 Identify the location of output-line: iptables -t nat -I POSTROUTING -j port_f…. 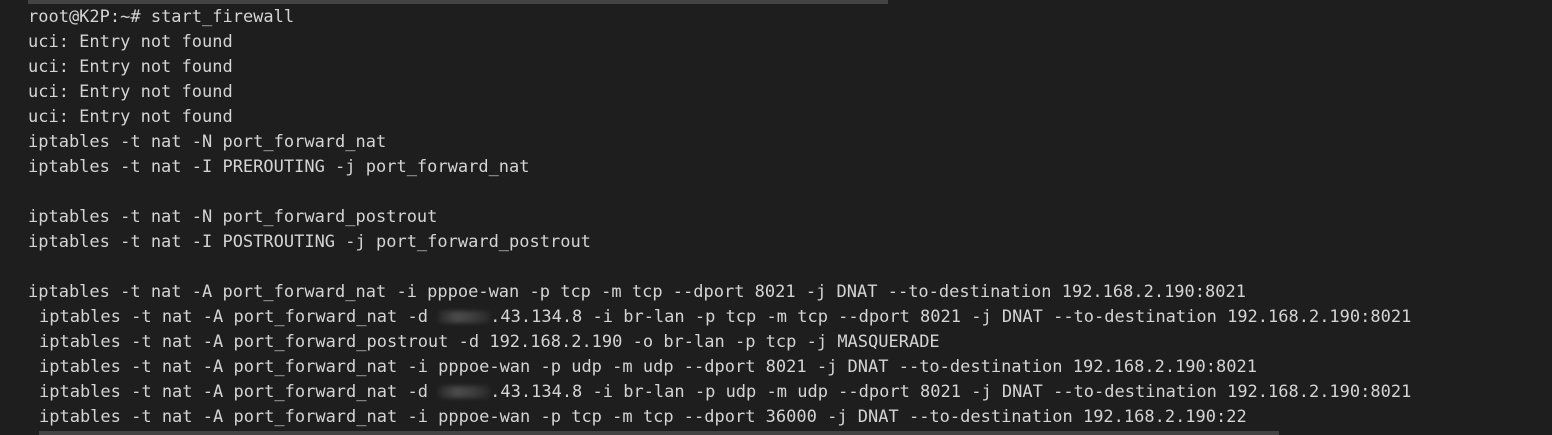
(309, 242).